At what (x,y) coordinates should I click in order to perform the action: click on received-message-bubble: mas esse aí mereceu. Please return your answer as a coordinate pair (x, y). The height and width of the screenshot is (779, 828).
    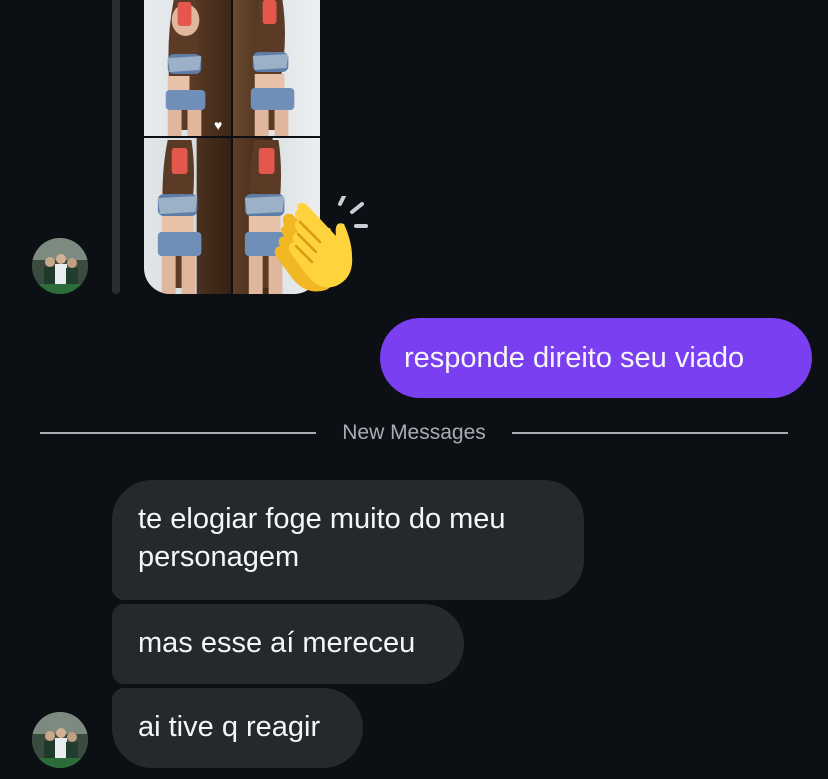
    Looking at the image, I should click on (288, 644).